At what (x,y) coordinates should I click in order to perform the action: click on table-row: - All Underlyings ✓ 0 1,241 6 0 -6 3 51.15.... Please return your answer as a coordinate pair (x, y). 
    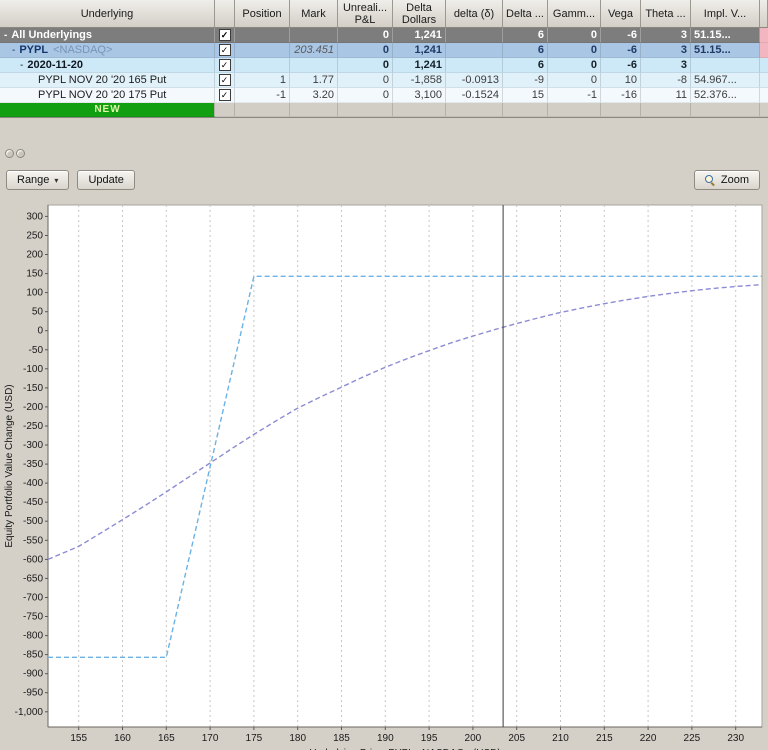
    Looking at the image, I should click on (384, 35).